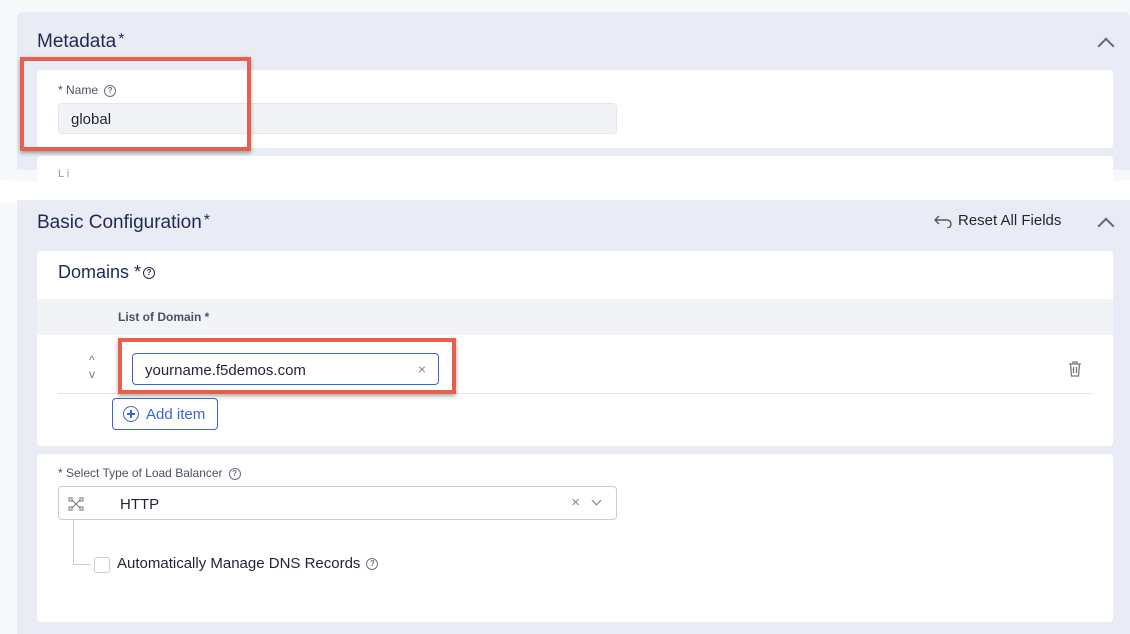  Describe the element at coordinates (997, 220) in the screenshot. I see `reset-all-button: Reset All Fields` at that location.